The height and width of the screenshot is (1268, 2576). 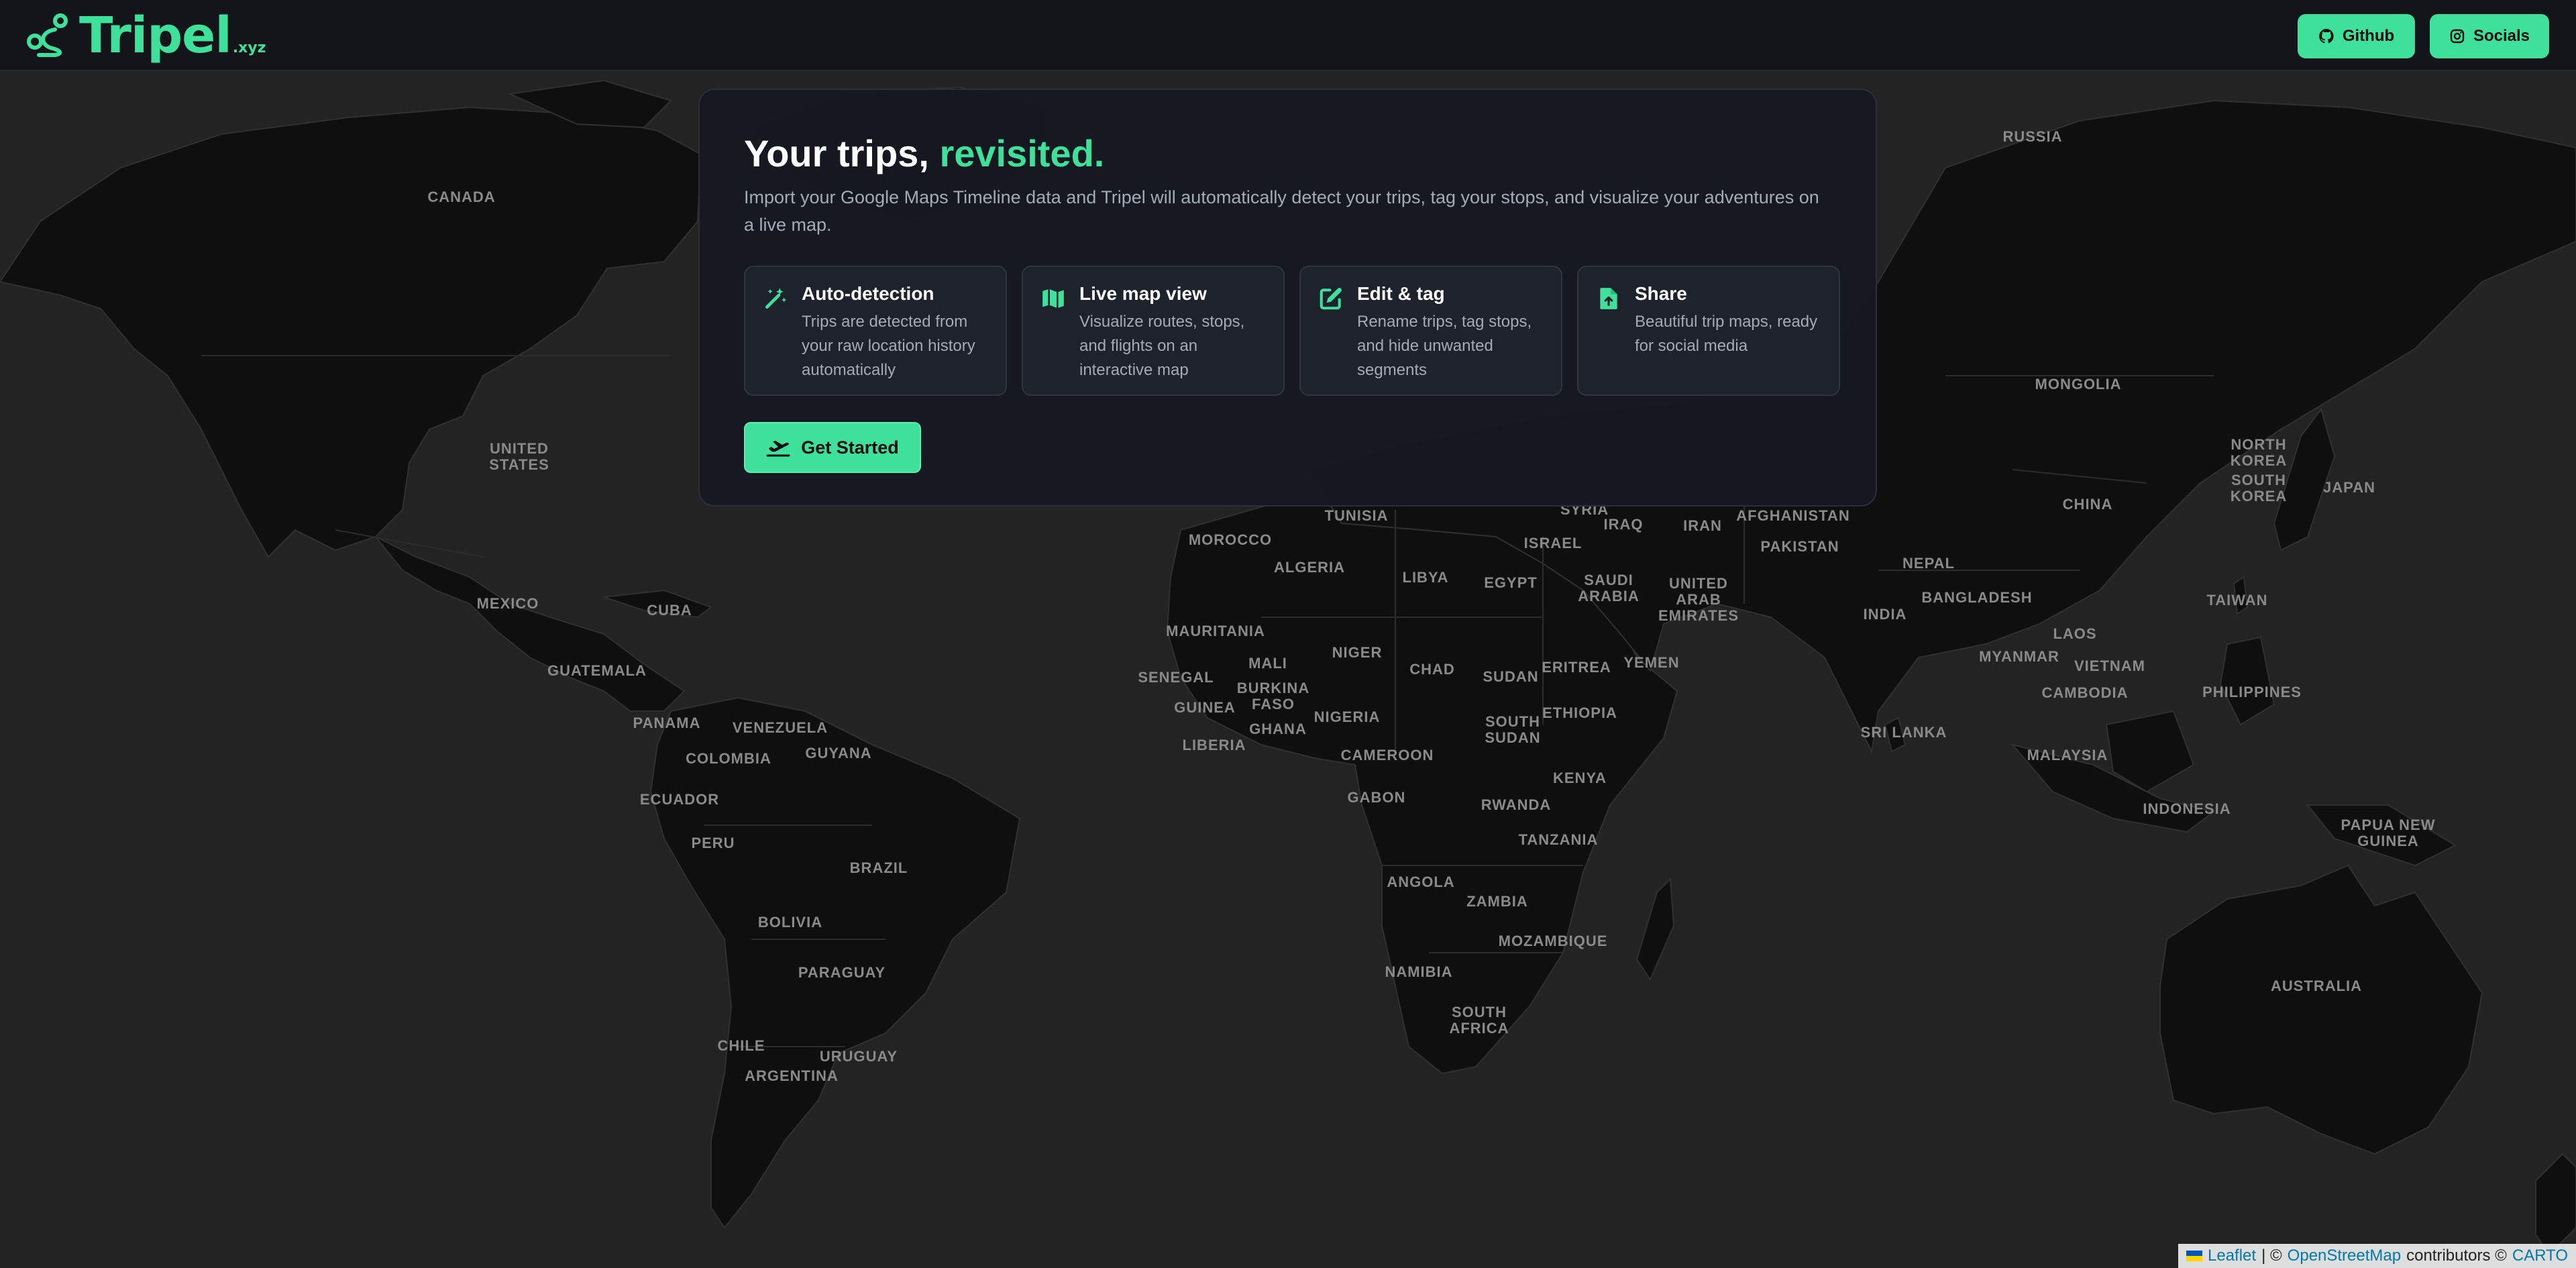 I want to click on map-label: CHAD, so click(x=1432, y=669).